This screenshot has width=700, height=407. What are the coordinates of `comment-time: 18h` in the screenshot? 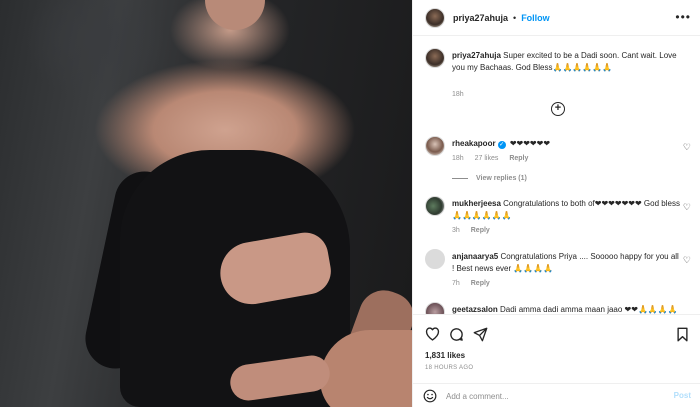 It's located at (458, 158).